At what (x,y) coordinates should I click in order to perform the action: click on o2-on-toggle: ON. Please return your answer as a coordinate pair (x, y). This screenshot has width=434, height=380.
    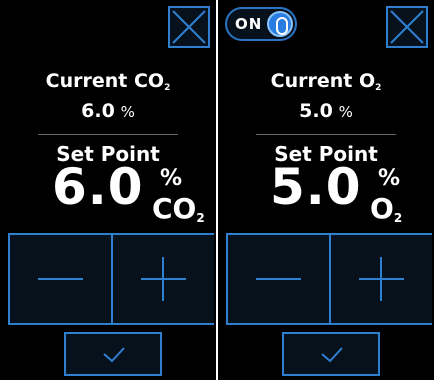
    Looking at the image, I should click on (261, 24).